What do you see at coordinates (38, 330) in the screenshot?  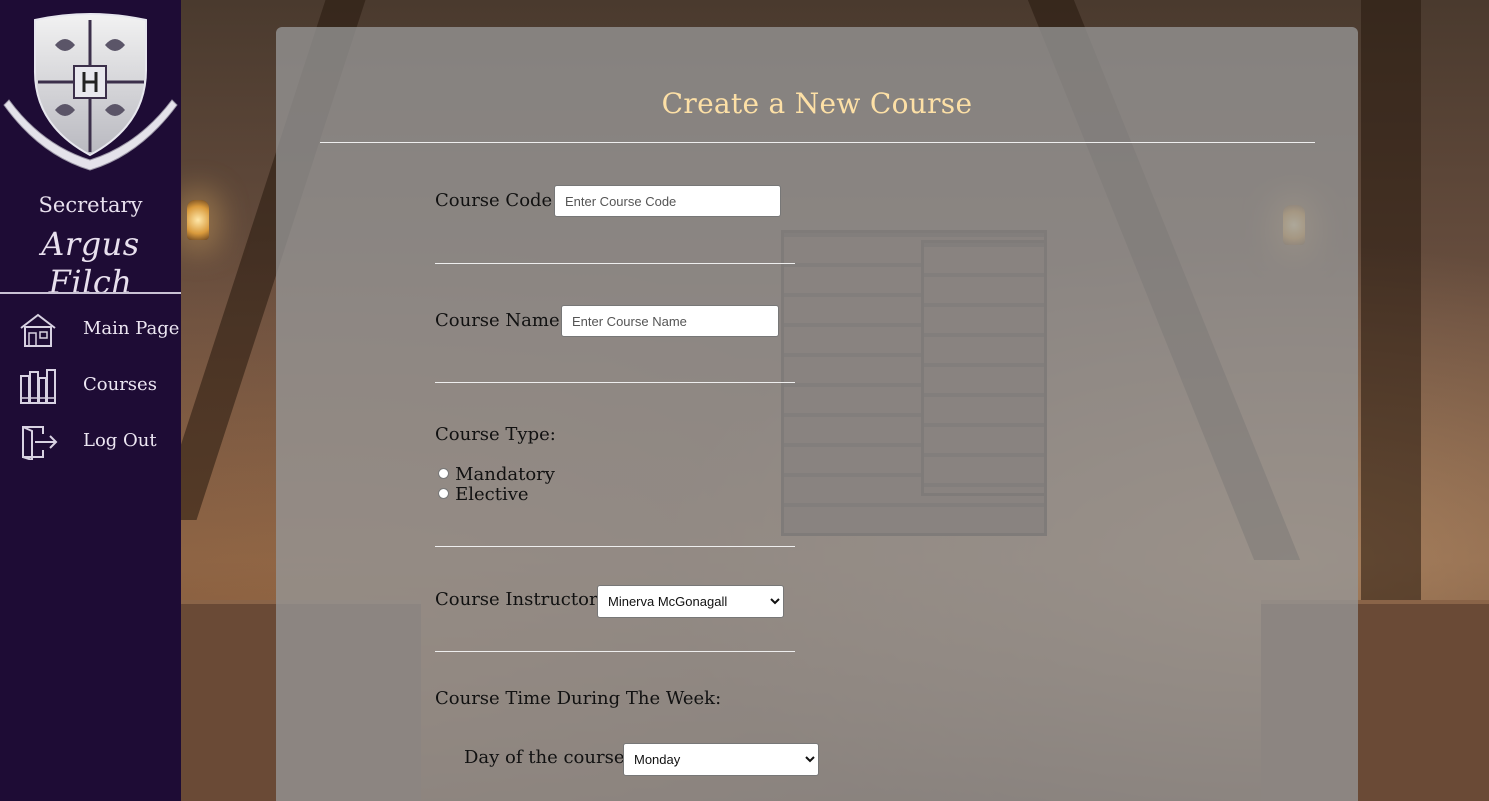 I see `house-icon` at bounding box center [38, 330].